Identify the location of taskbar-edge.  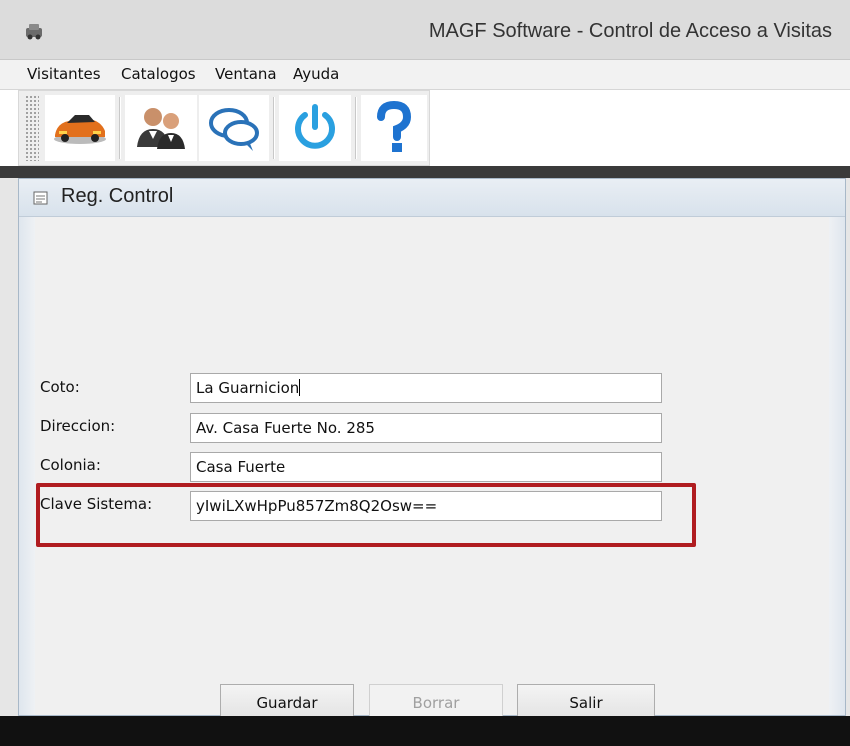
(425, 731).